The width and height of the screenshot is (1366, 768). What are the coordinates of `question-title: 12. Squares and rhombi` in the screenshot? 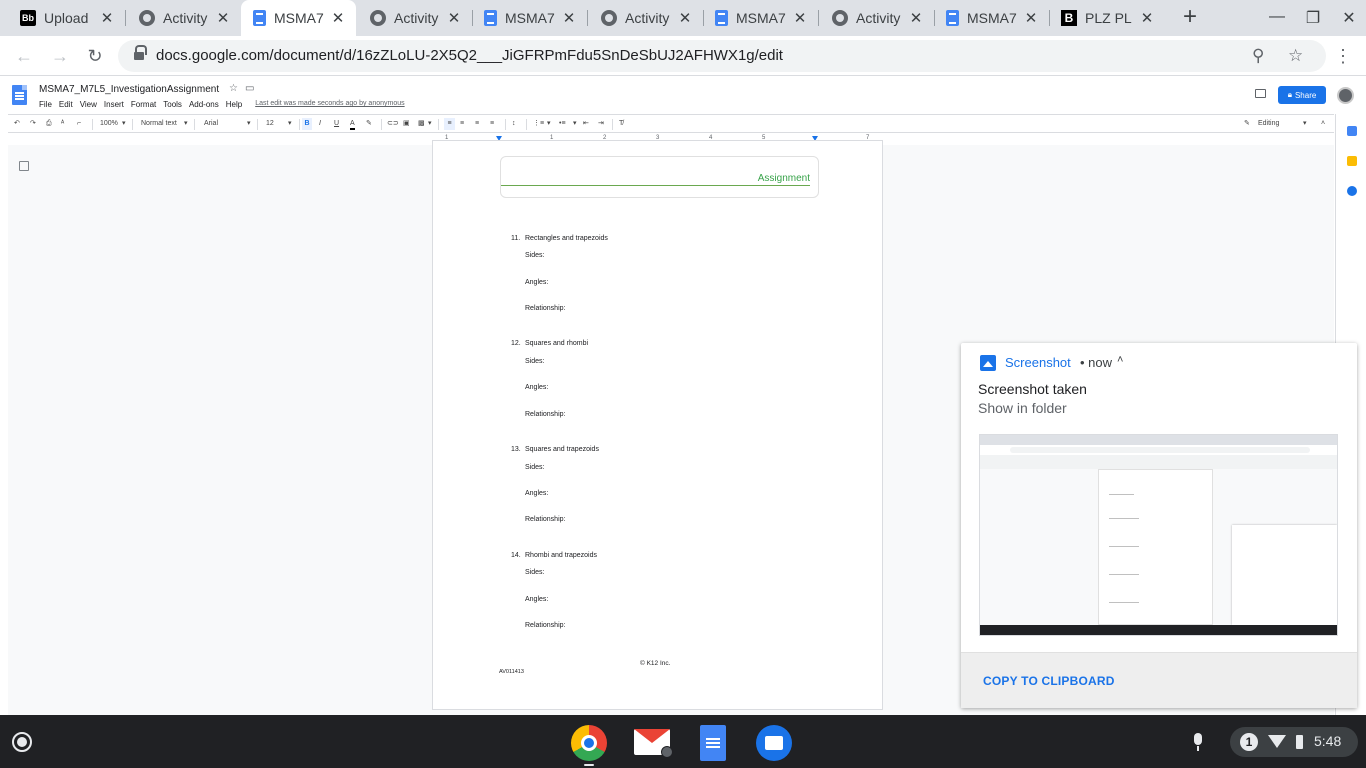 It's located at (549, 343).